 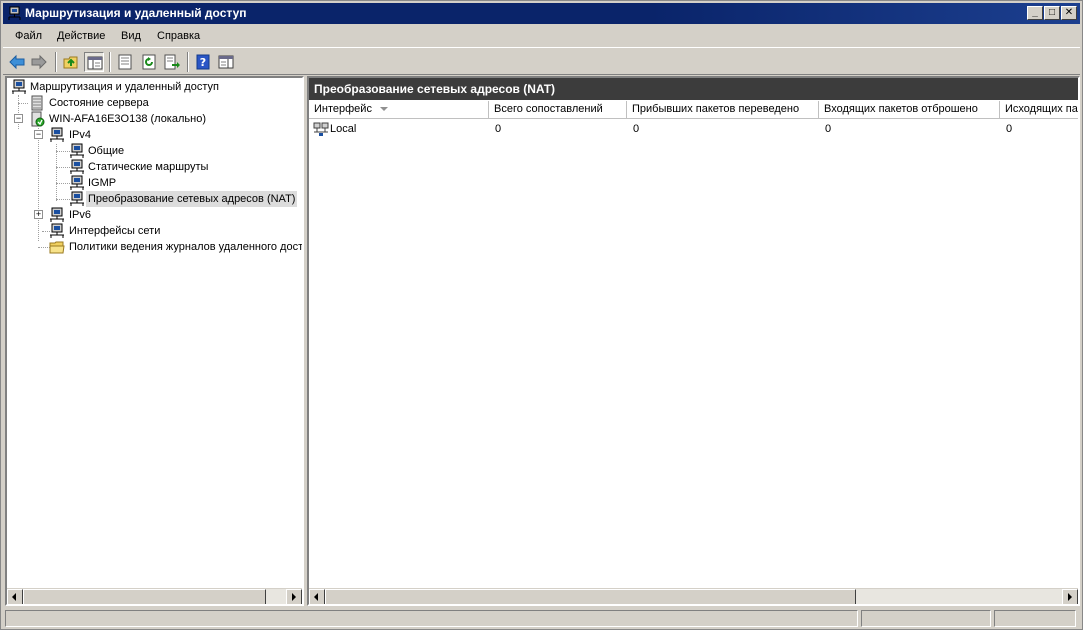 I want to click on up-level-button, so click(x=71, y=62).